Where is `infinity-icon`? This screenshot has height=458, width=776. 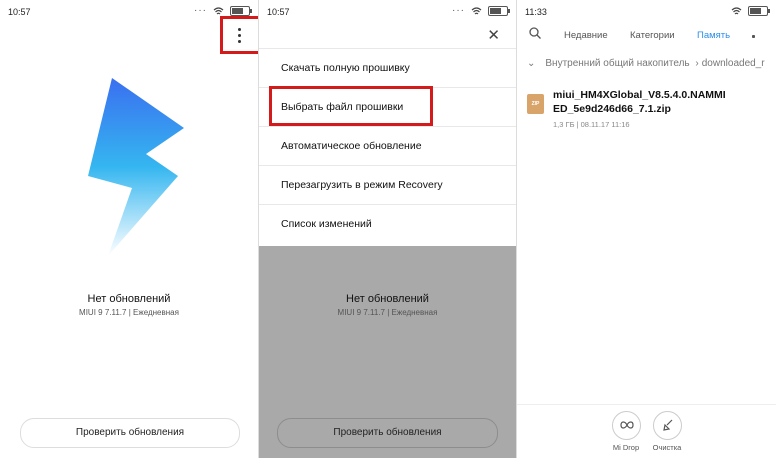 infinity-icon is located at coordinates (626, 425).